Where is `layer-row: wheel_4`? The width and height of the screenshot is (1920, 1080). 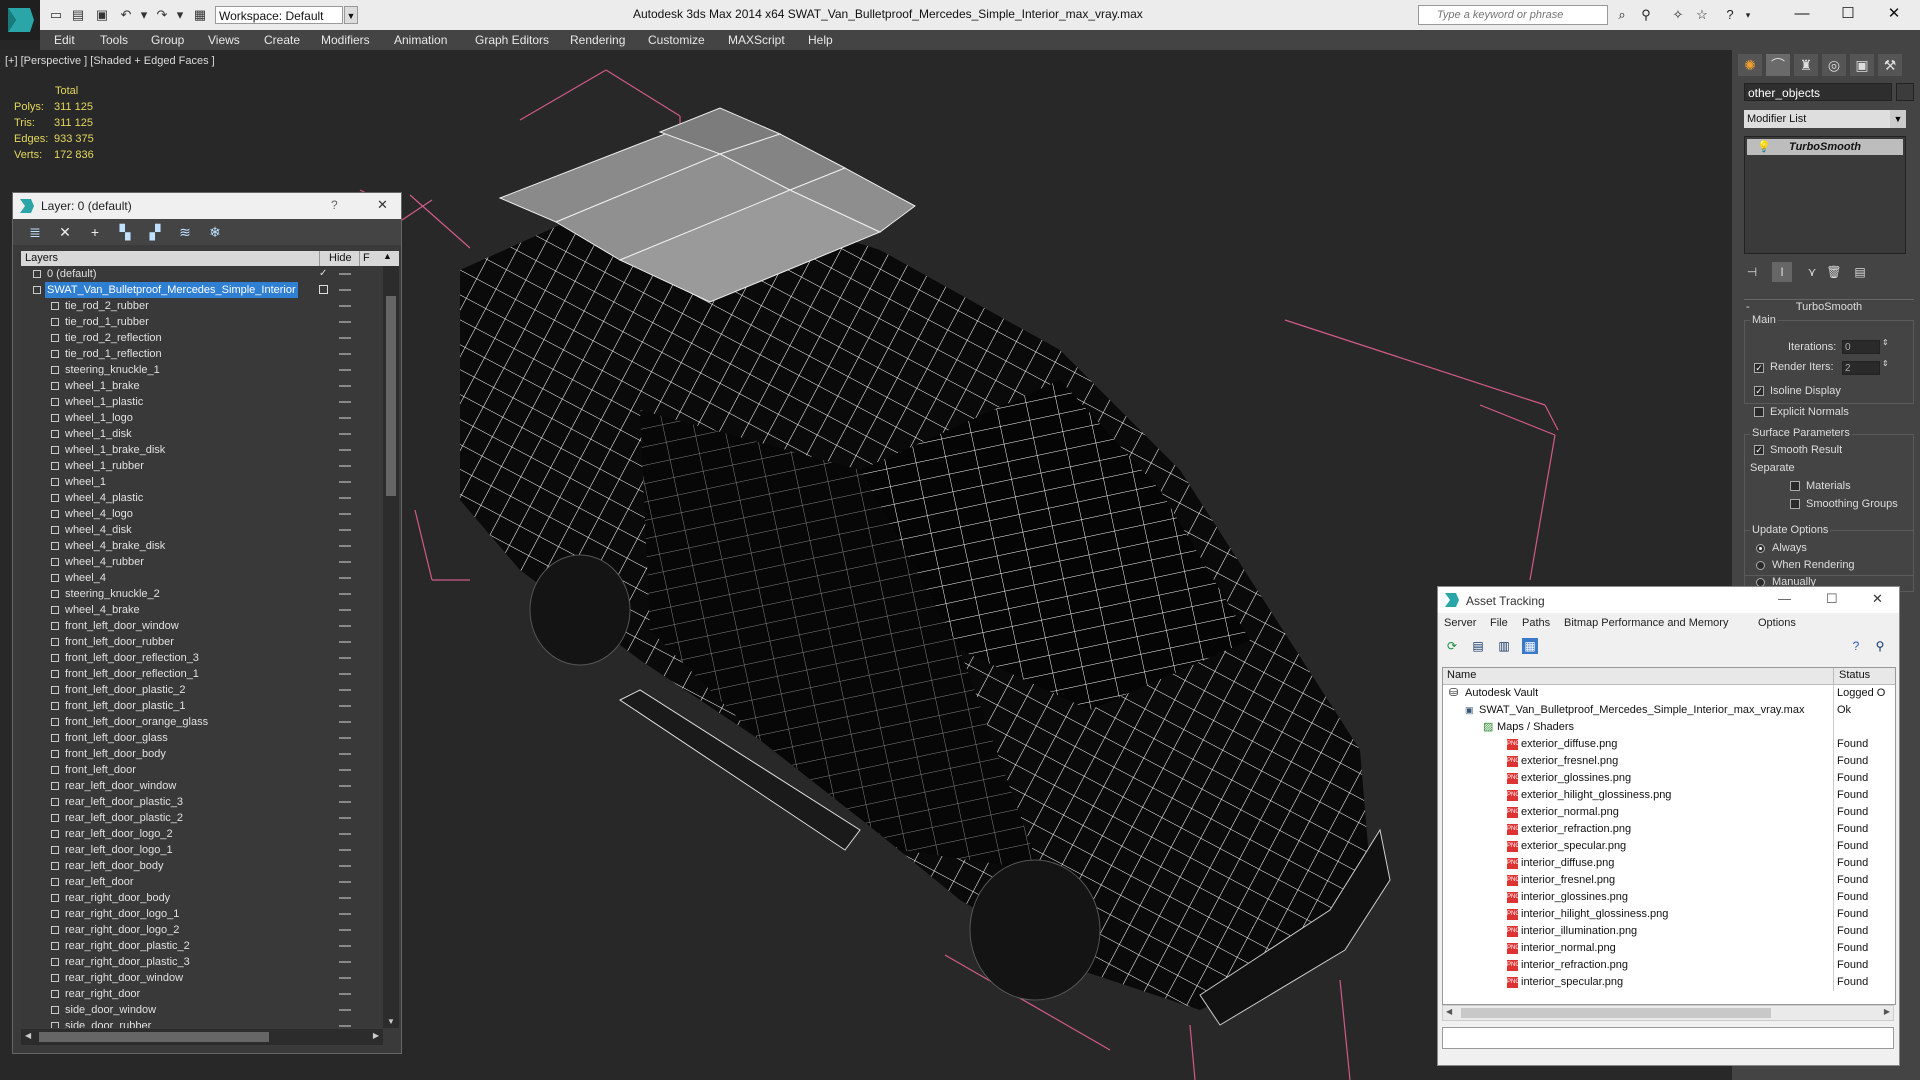 layer-row: wheel_4 is located at coordinates (202, 578).